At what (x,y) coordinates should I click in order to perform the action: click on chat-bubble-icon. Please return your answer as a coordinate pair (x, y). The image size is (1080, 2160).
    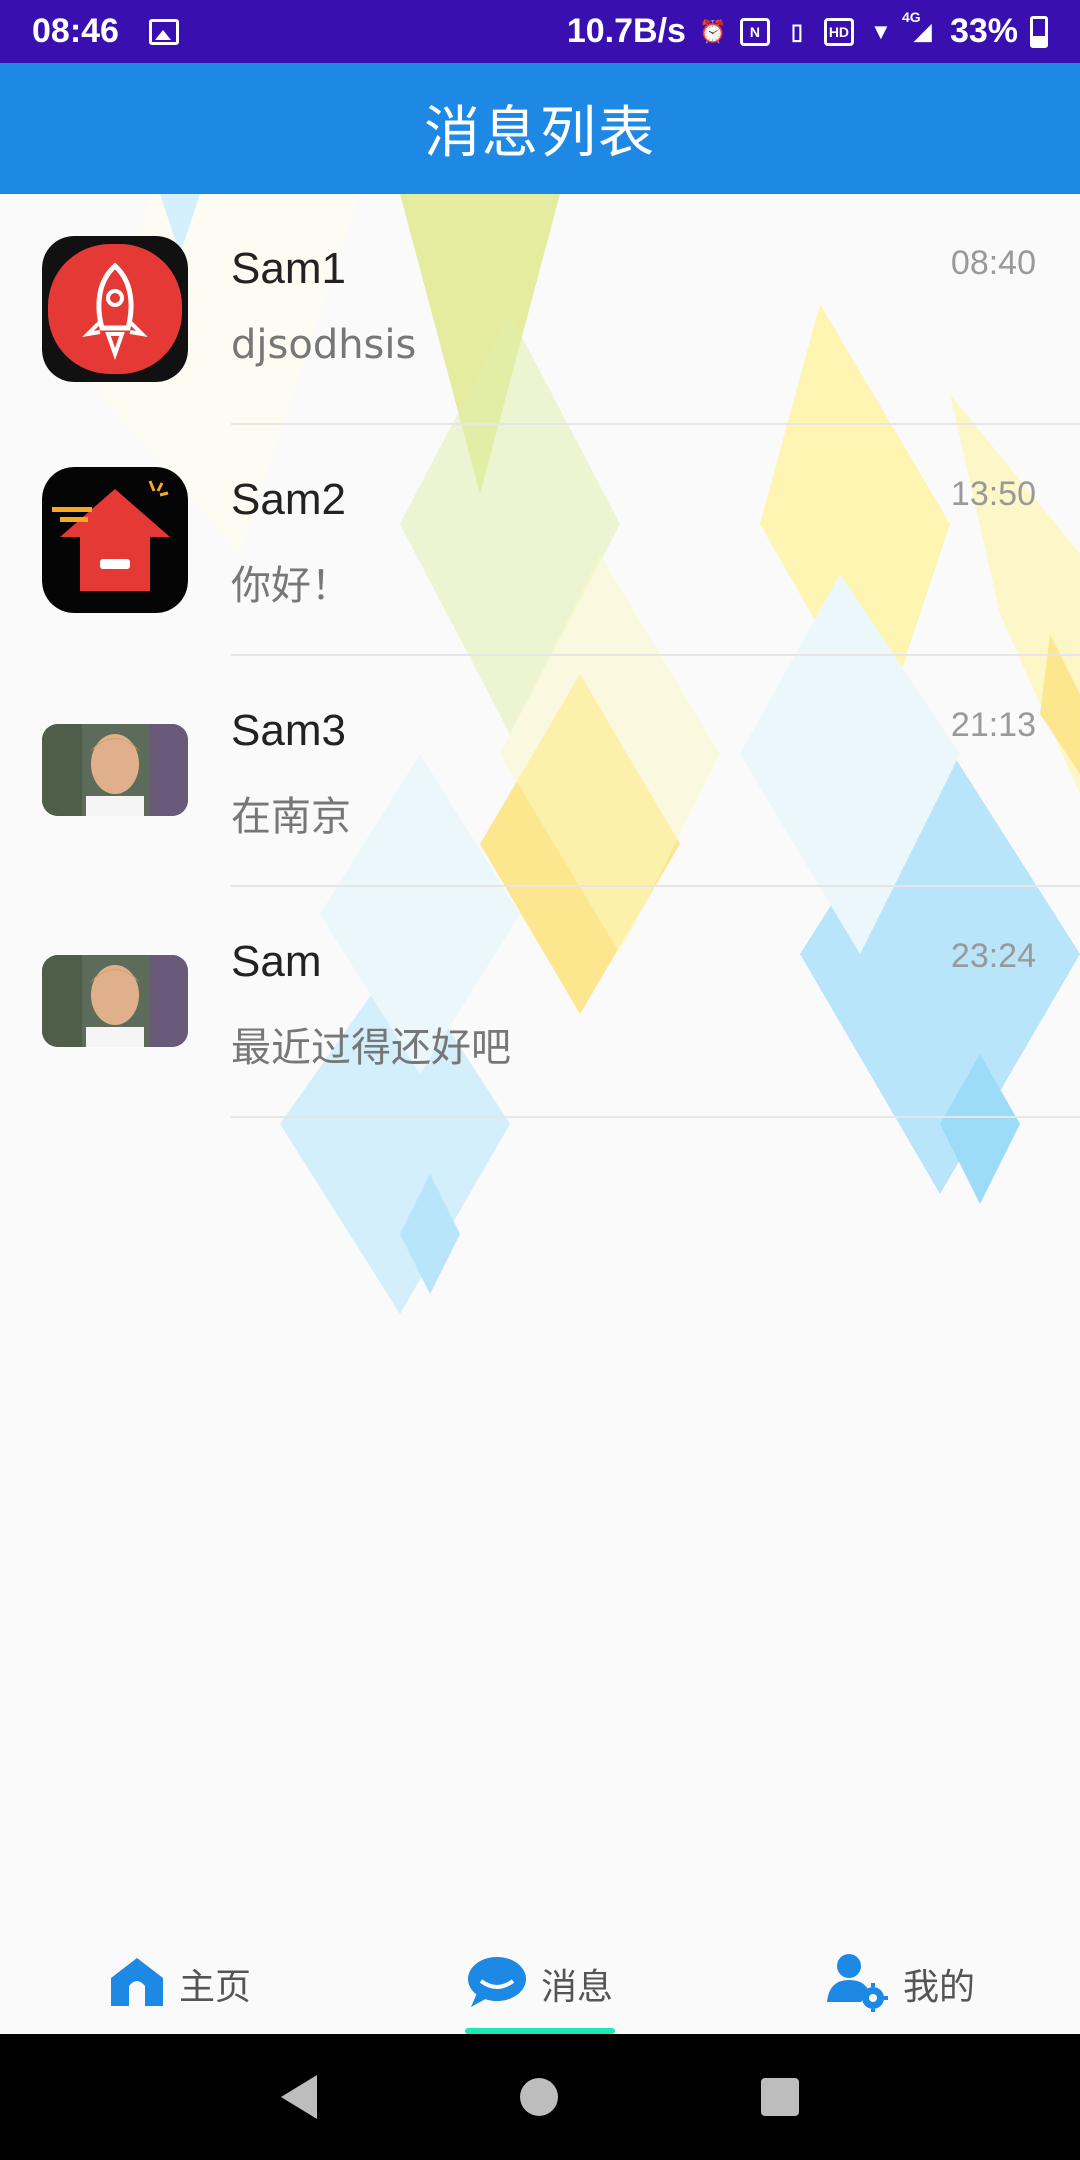
    Looking at the image, I should click on (497, 1984).